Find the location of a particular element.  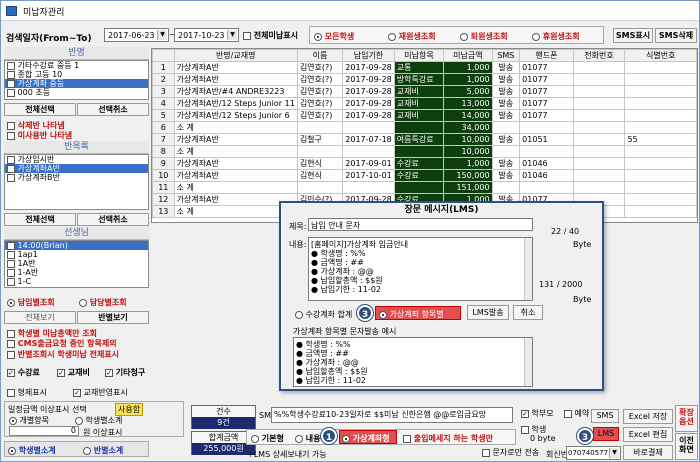

column-header: 전화번호 is located at coordinates (599, 55).